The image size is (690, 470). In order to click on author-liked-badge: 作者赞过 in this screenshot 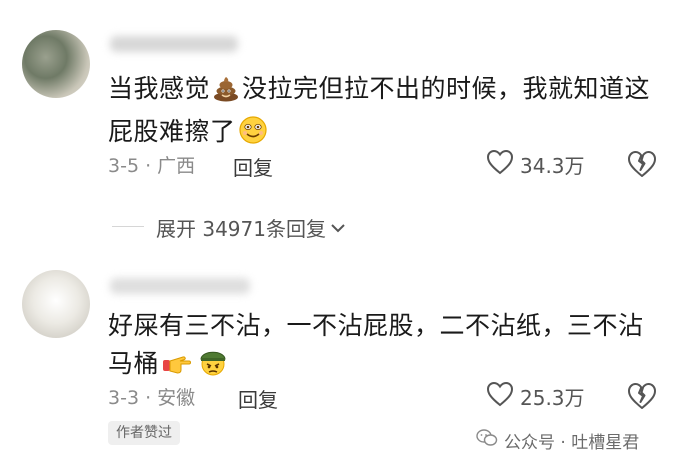, I will do `click(144, 433)`.